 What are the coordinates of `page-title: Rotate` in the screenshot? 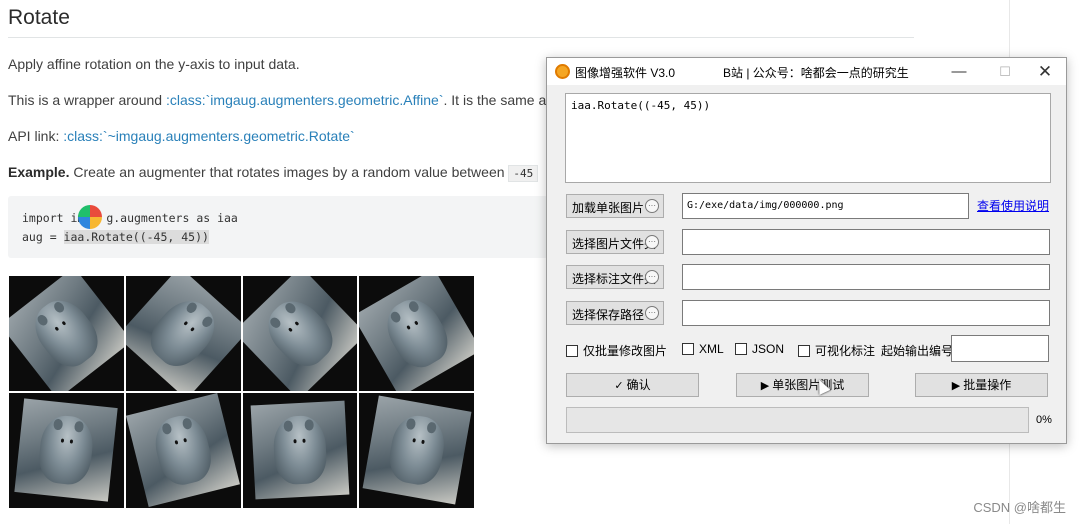 It's located at (39, 17).